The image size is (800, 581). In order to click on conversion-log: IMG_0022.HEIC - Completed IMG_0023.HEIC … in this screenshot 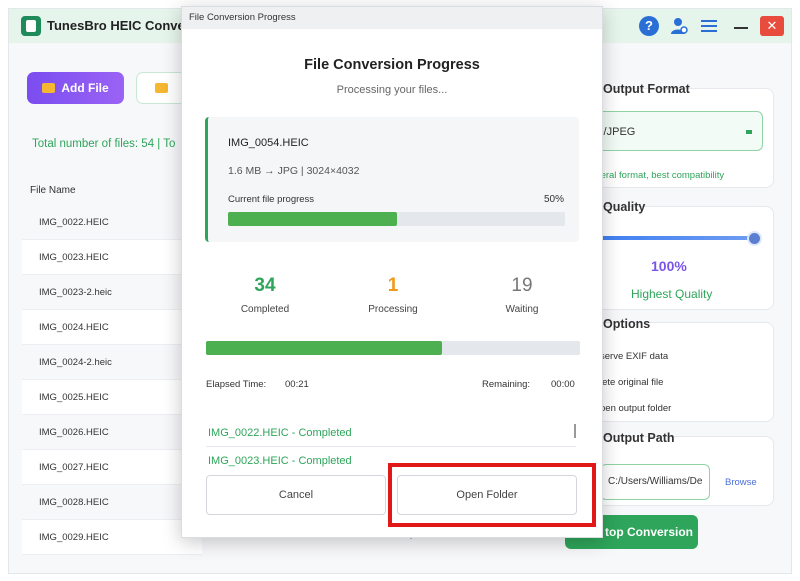, I will do `click(393, 442)`.